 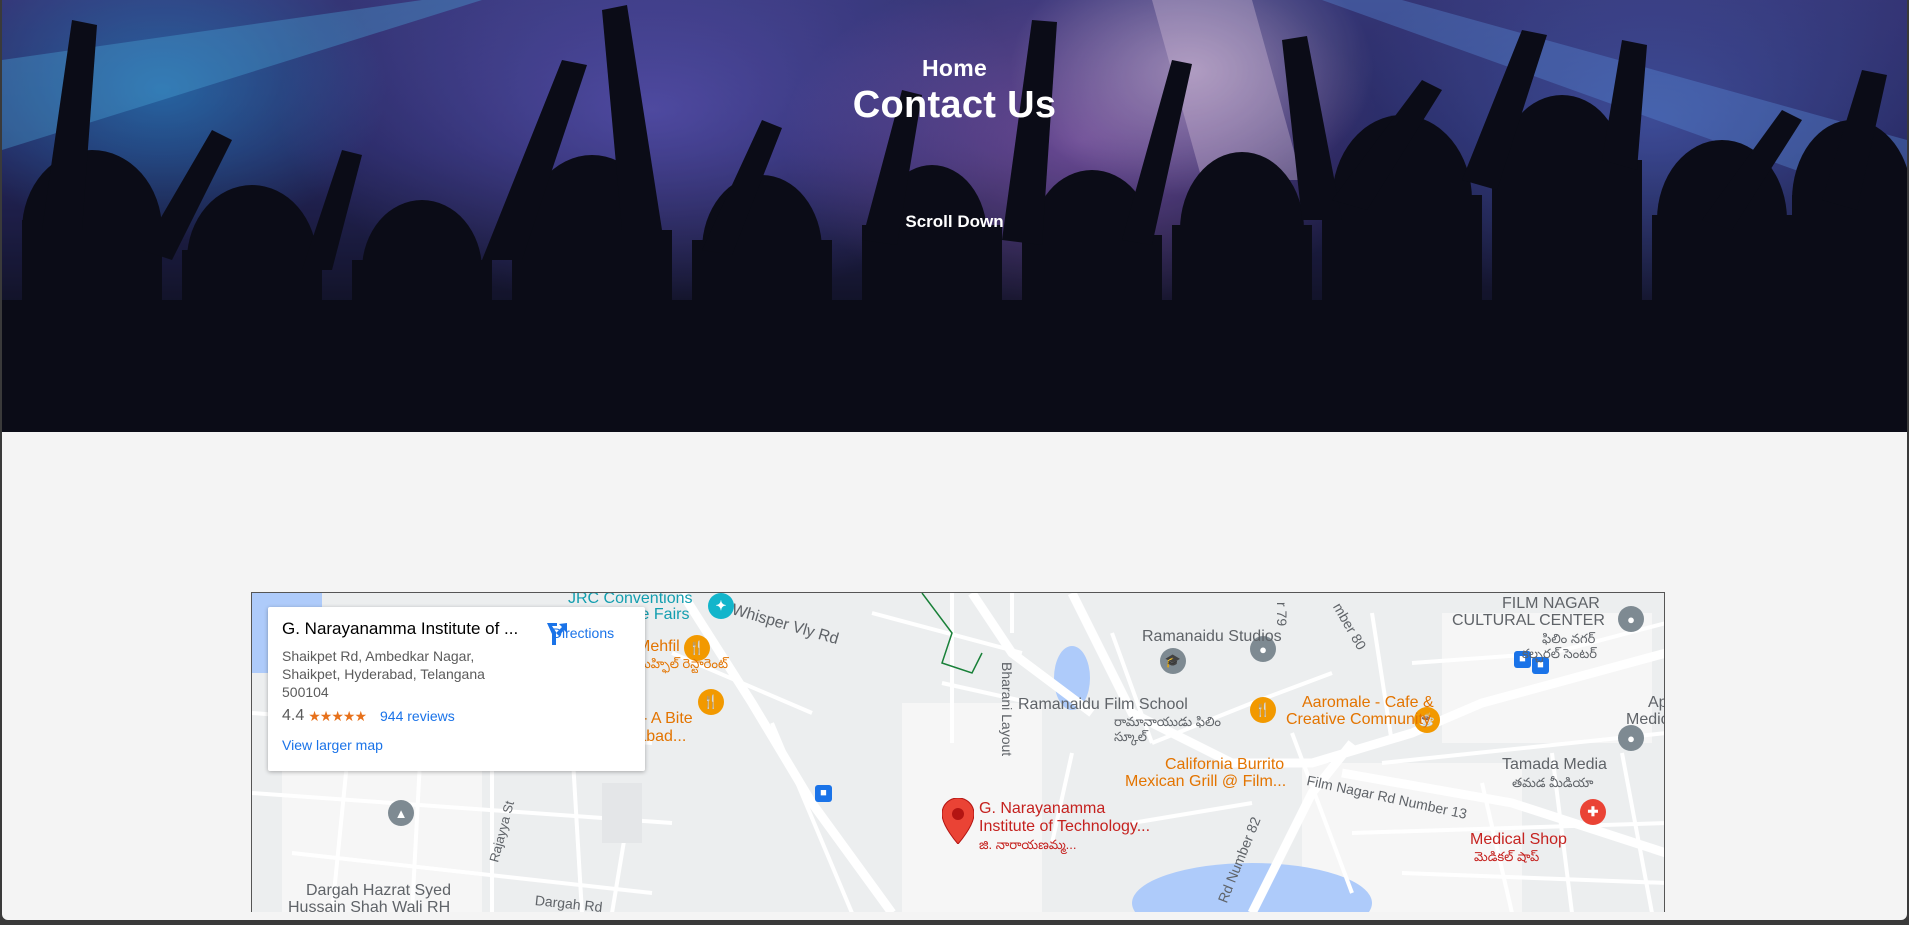 I want to click on map-label-aaromale-2: Creative Community, so click(x=1358, y=719).